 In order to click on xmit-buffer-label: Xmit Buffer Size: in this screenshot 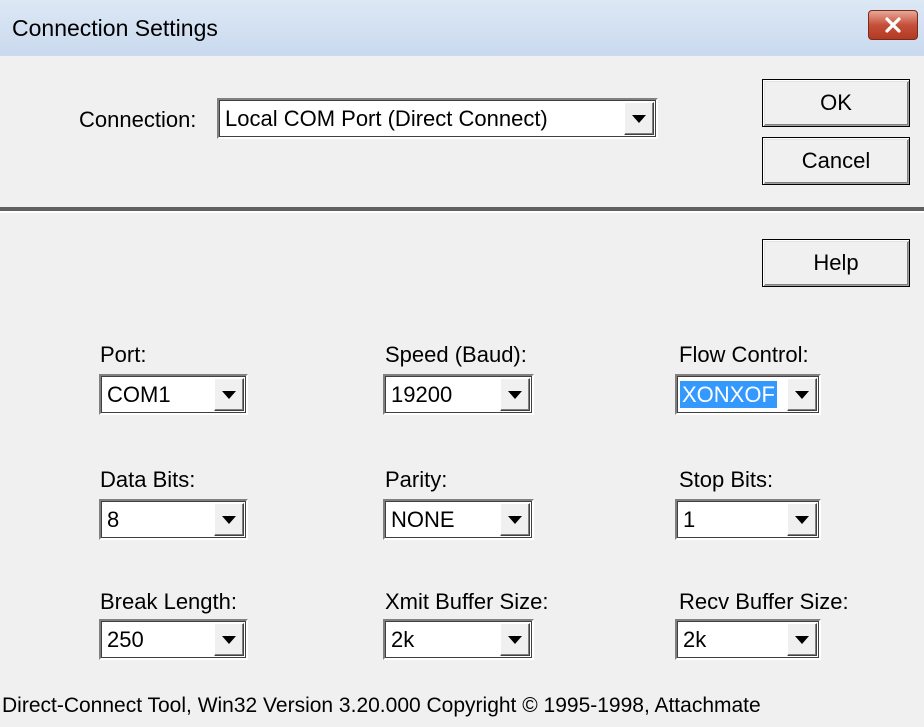, I will do `click(467, 601)`.